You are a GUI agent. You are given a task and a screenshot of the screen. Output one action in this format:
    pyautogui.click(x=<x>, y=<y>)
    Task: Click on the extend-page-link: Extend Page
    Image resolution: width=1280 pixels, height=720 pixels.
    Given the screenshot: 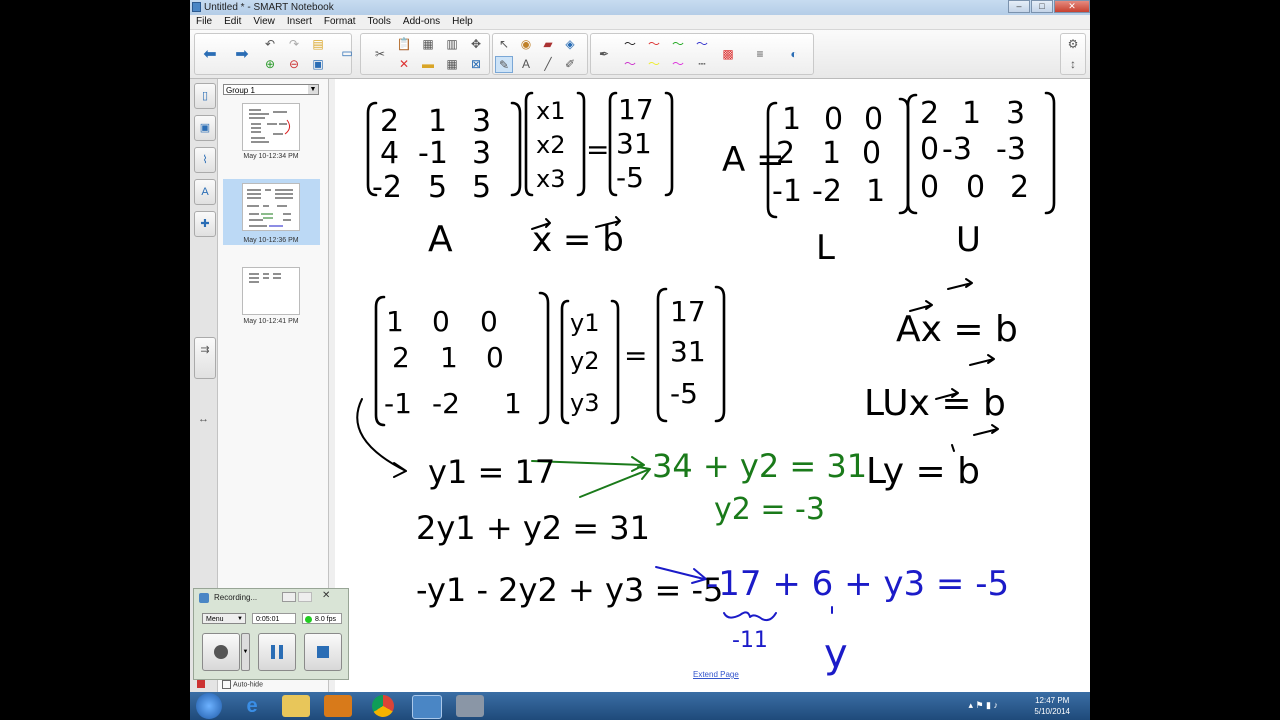 What is the action you would take?
    pyautogui.click(x=716, y=674)
    